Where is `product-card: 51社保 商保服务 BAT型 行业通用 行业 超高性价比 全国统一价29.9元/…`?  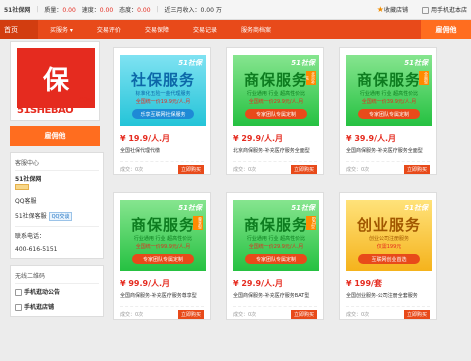 product-card: 51社保 商保服务 BAT型 行业通用 行业 超高性价比 全国统一价29.9元/… is located at coordinates (275, 256).